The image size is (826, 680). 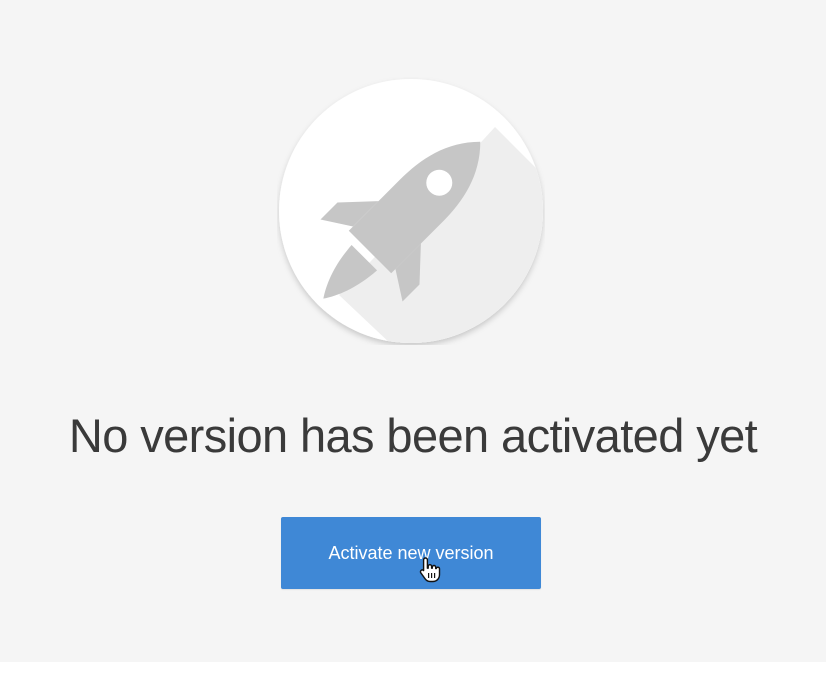 What do you see at coordinates (413, 435) in the screenshot?
I see `empty-state-title: No version has been activated yet` at bounding box center [413, 435].